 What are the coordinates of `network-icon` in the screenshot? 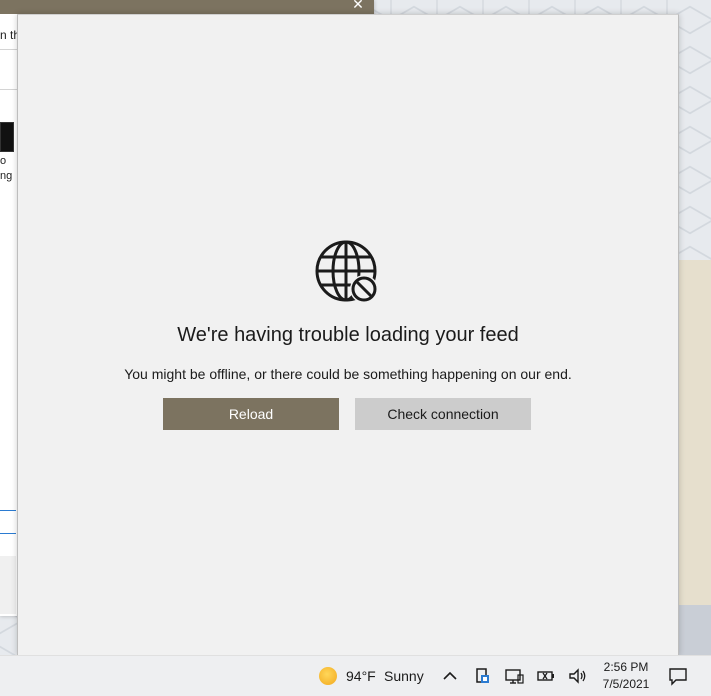 It's located at (514, 676).